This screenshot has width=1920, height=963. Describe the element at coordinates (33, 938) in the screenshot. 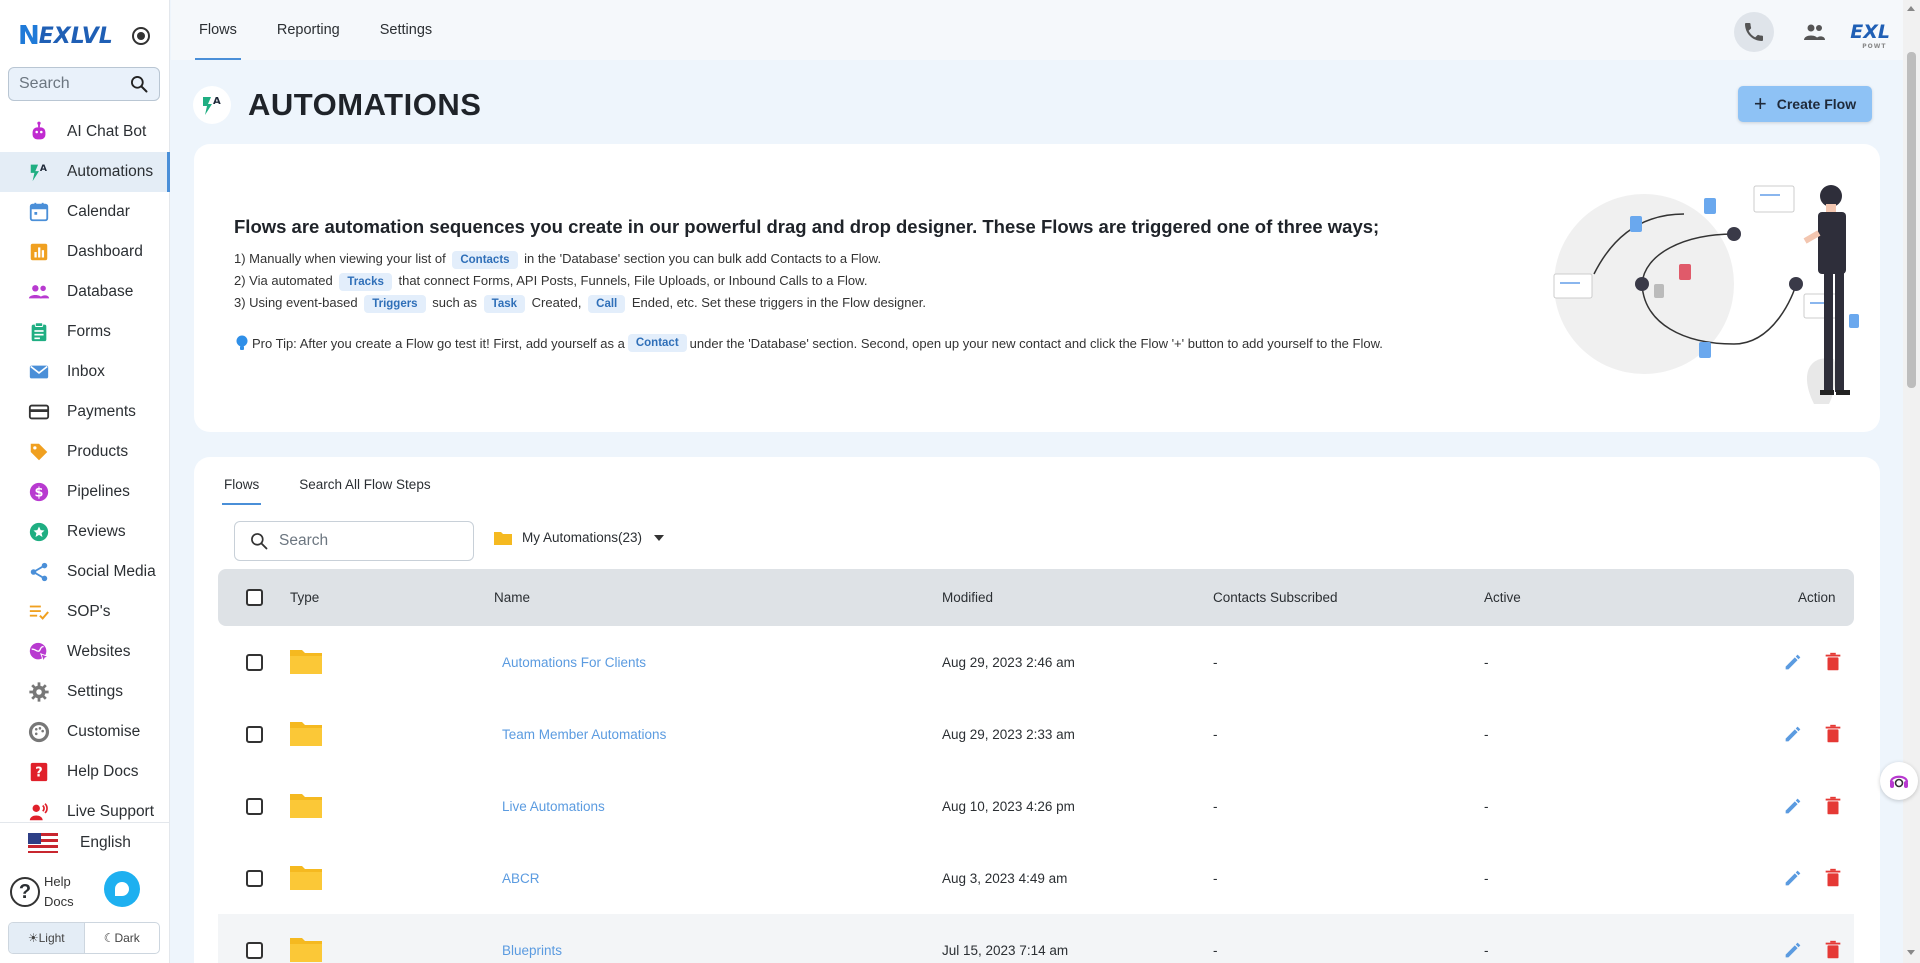

I see `sun-icon: ☀` at that location.